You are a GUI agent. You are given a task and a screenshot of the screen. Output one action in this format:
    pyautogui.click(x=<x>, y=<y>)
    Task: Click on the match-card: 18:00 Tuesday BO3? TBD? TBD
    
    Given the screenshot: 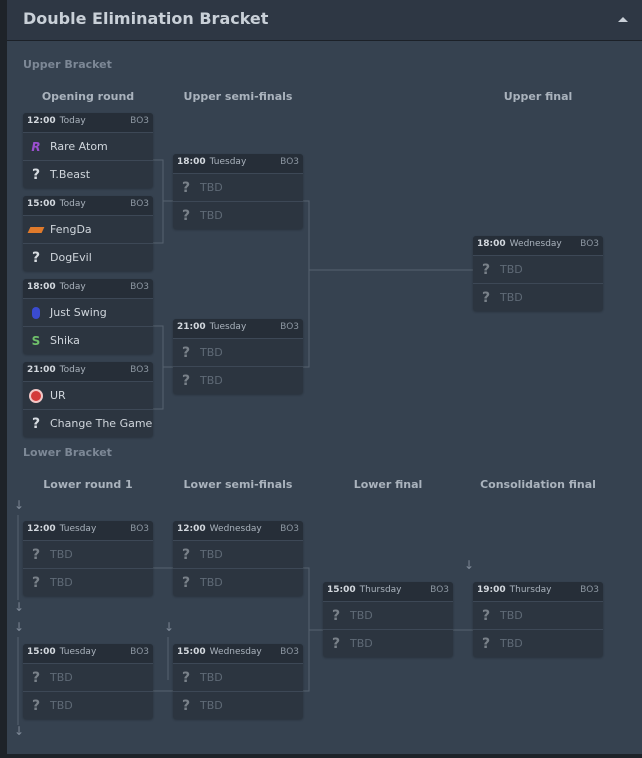 What is the action you would take?
    pyautogui.click(x=238, y=191)
    